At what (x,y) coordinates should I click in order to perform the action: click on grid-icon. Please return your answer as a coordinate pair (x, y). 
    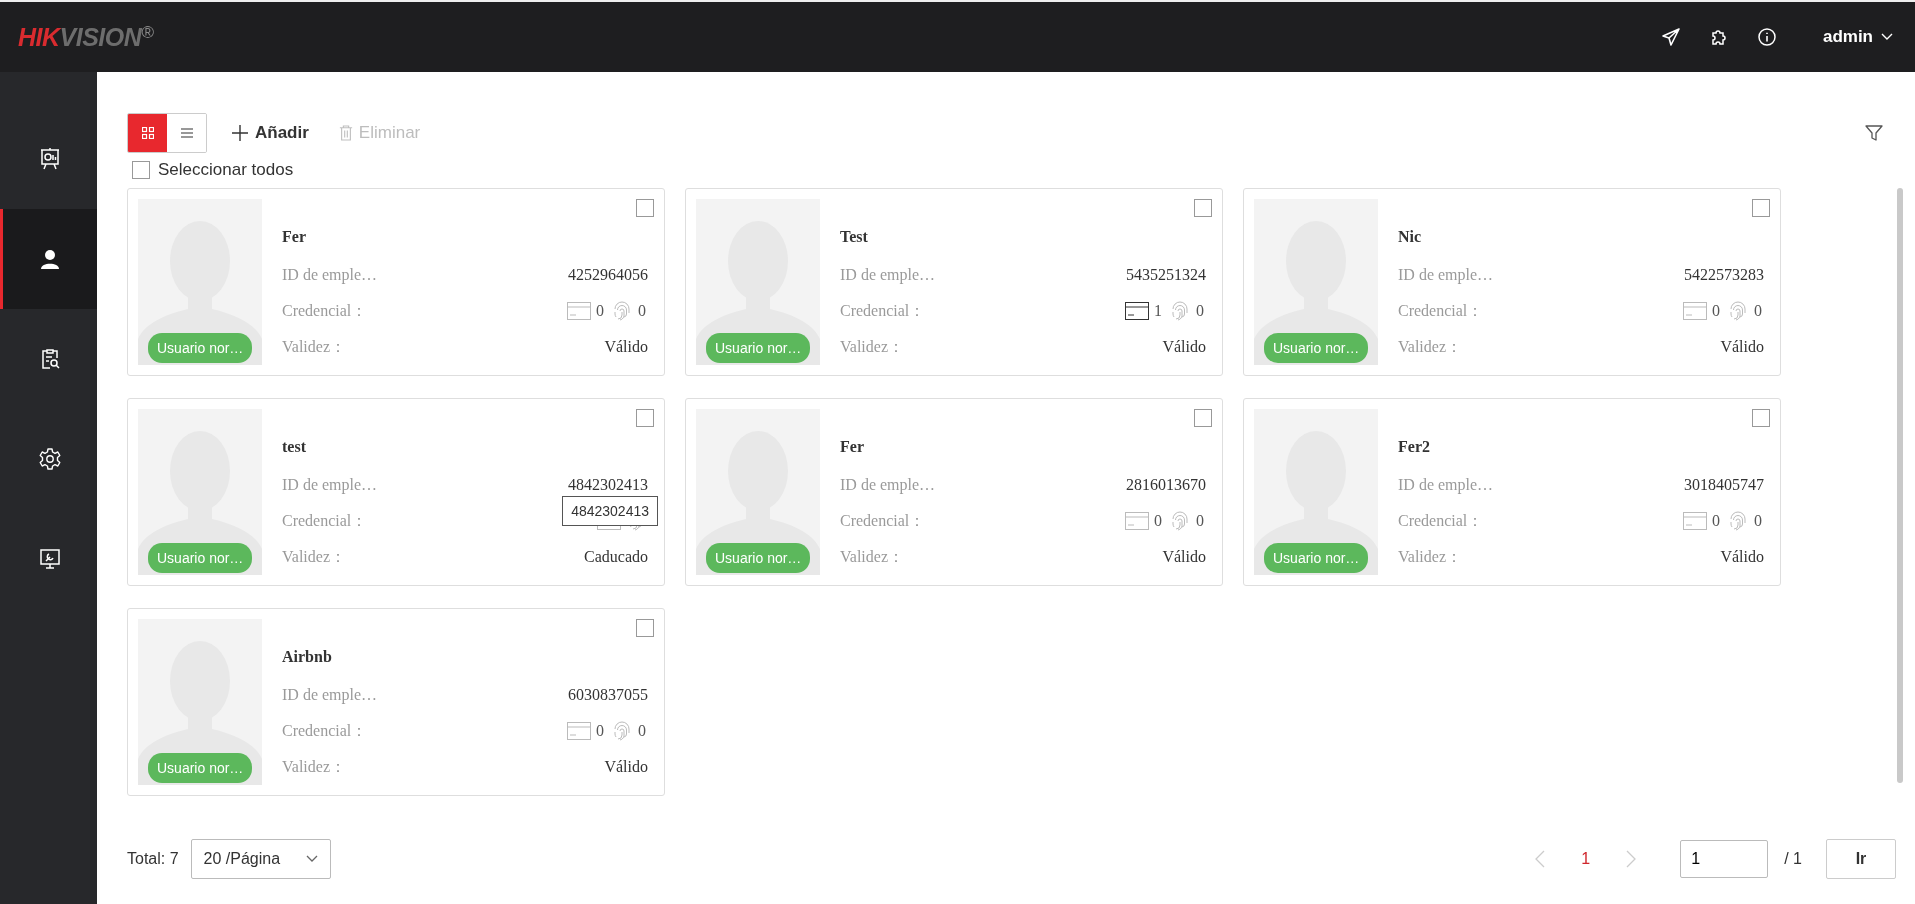
    Looking at the image, I should click on (147, 133).